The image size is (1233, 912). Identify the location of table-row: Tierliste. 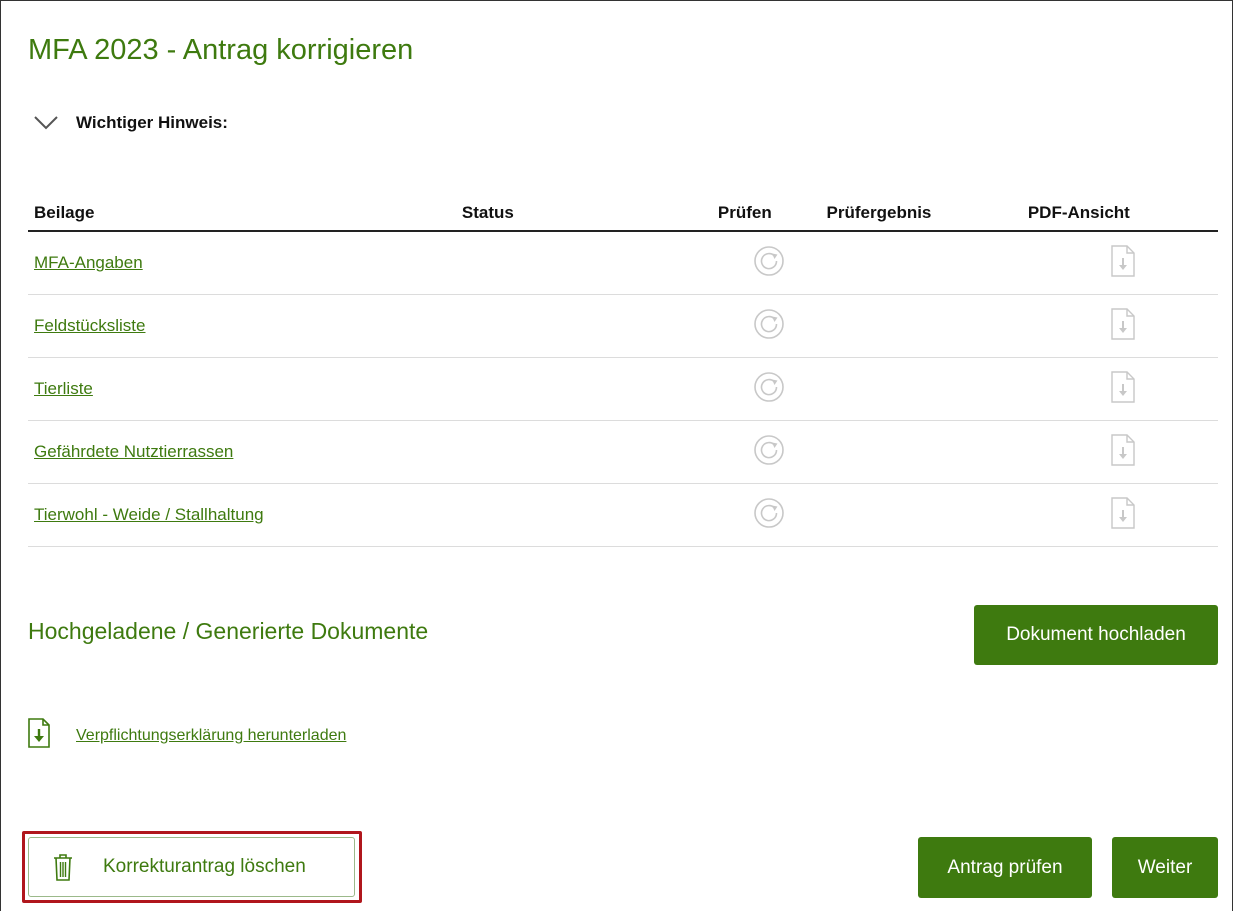
(623, 389).